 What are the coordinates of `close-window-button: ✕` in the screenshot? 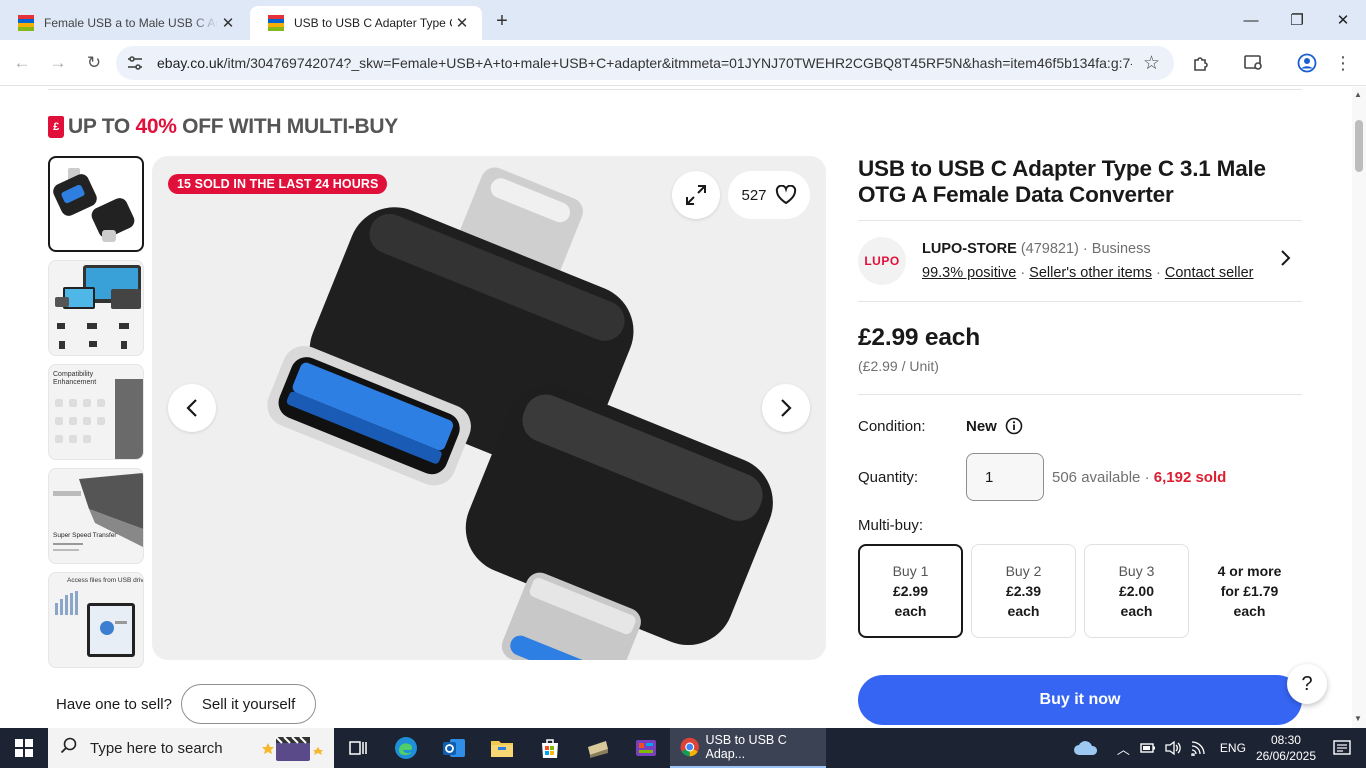 It's located at (1343, 20).